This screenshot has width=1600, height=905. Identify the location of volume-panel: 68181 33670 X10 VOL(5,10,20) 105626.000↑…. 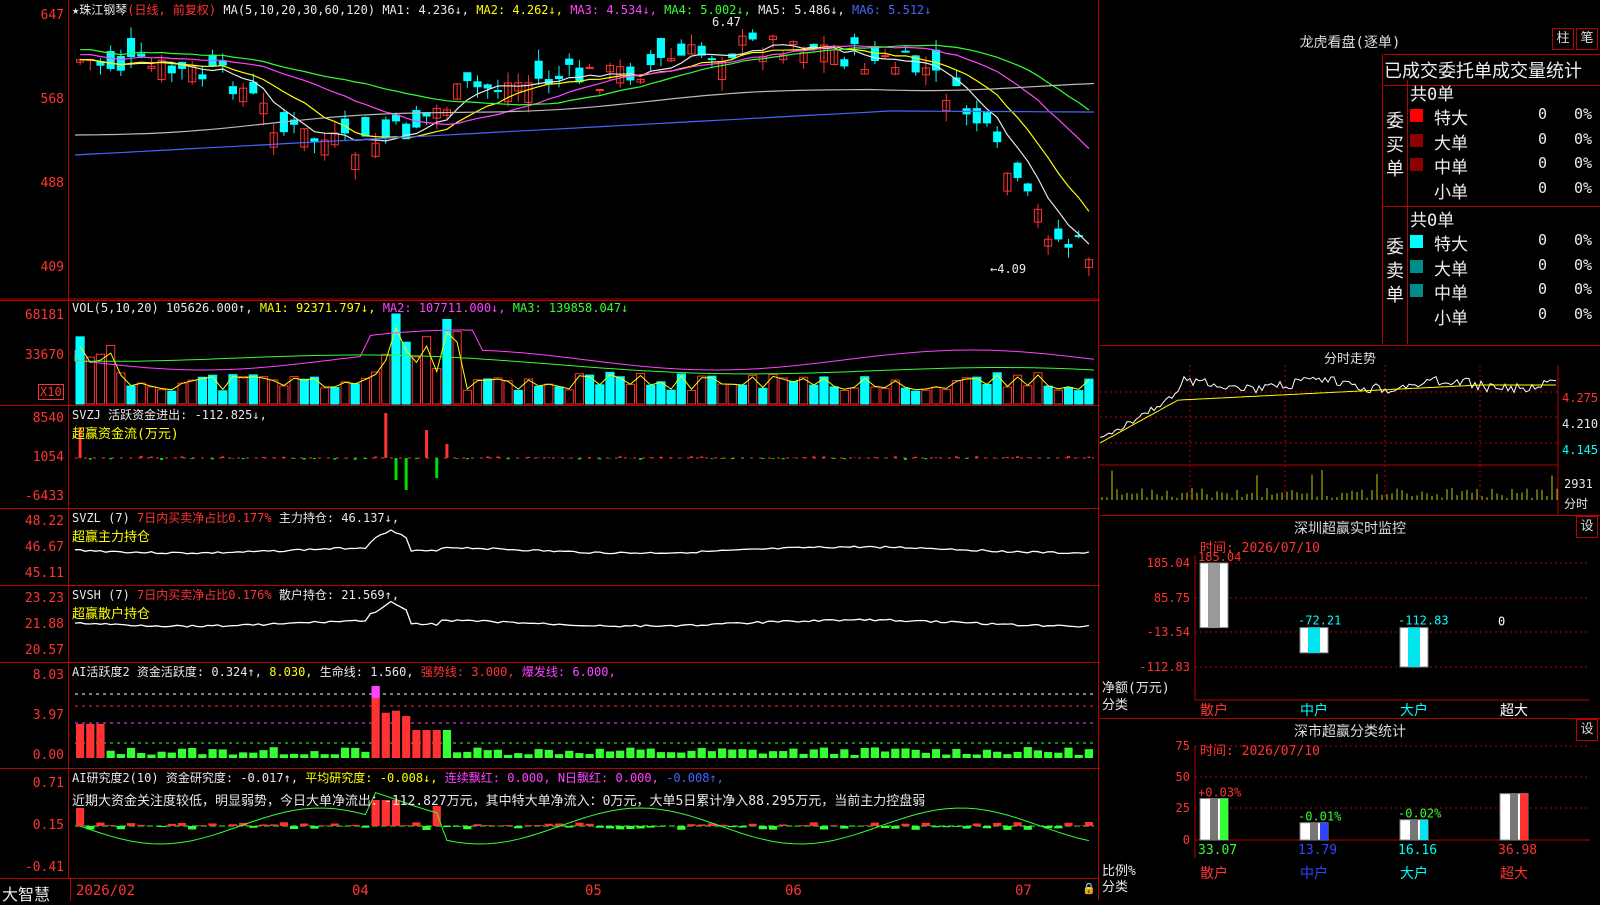
(550, 353).